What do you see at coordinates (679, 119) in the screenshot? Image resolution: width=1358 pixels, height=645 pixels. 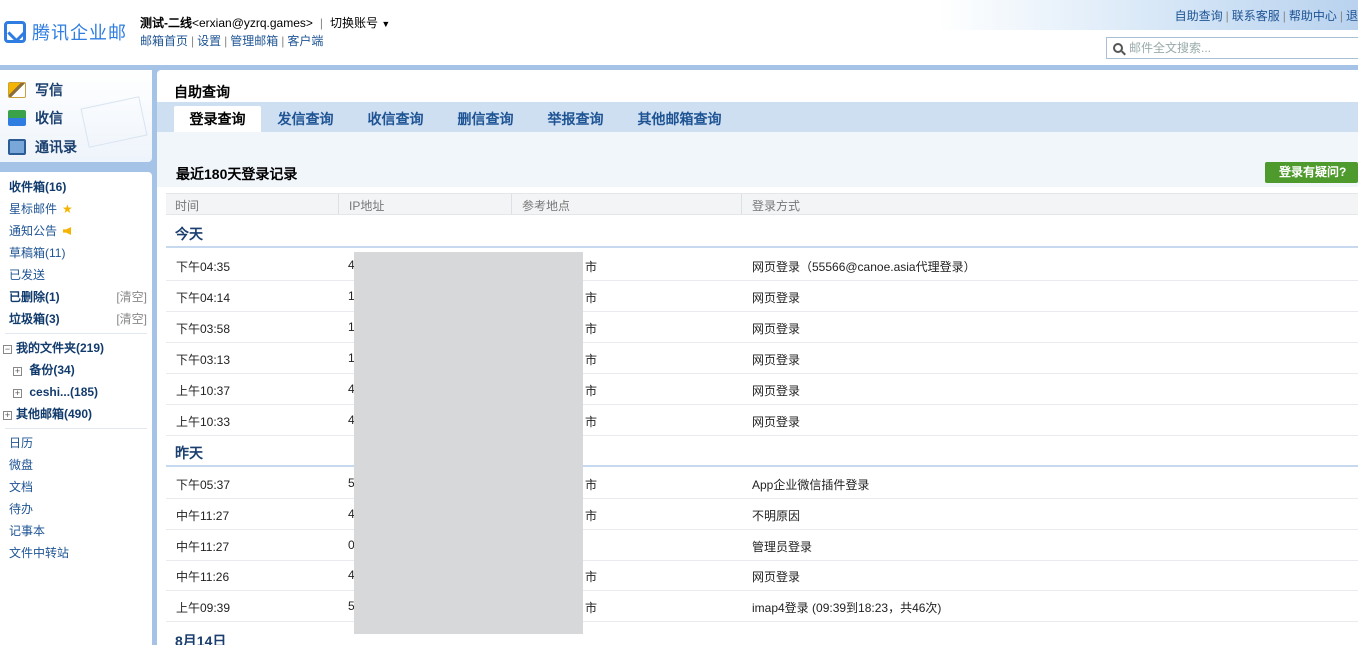 I see `tab-other-mailbox-query: 其他邮箱查询` at bounding box center [679, 119].